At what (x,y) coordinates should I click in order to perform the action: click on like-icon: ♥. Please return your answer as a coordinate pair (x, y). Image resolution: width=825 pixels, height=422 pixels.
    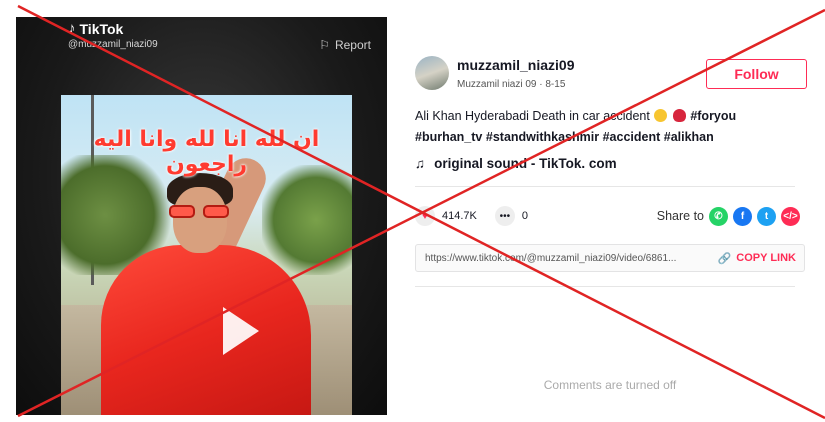
    Looking at the image, I should click on (425, 216).